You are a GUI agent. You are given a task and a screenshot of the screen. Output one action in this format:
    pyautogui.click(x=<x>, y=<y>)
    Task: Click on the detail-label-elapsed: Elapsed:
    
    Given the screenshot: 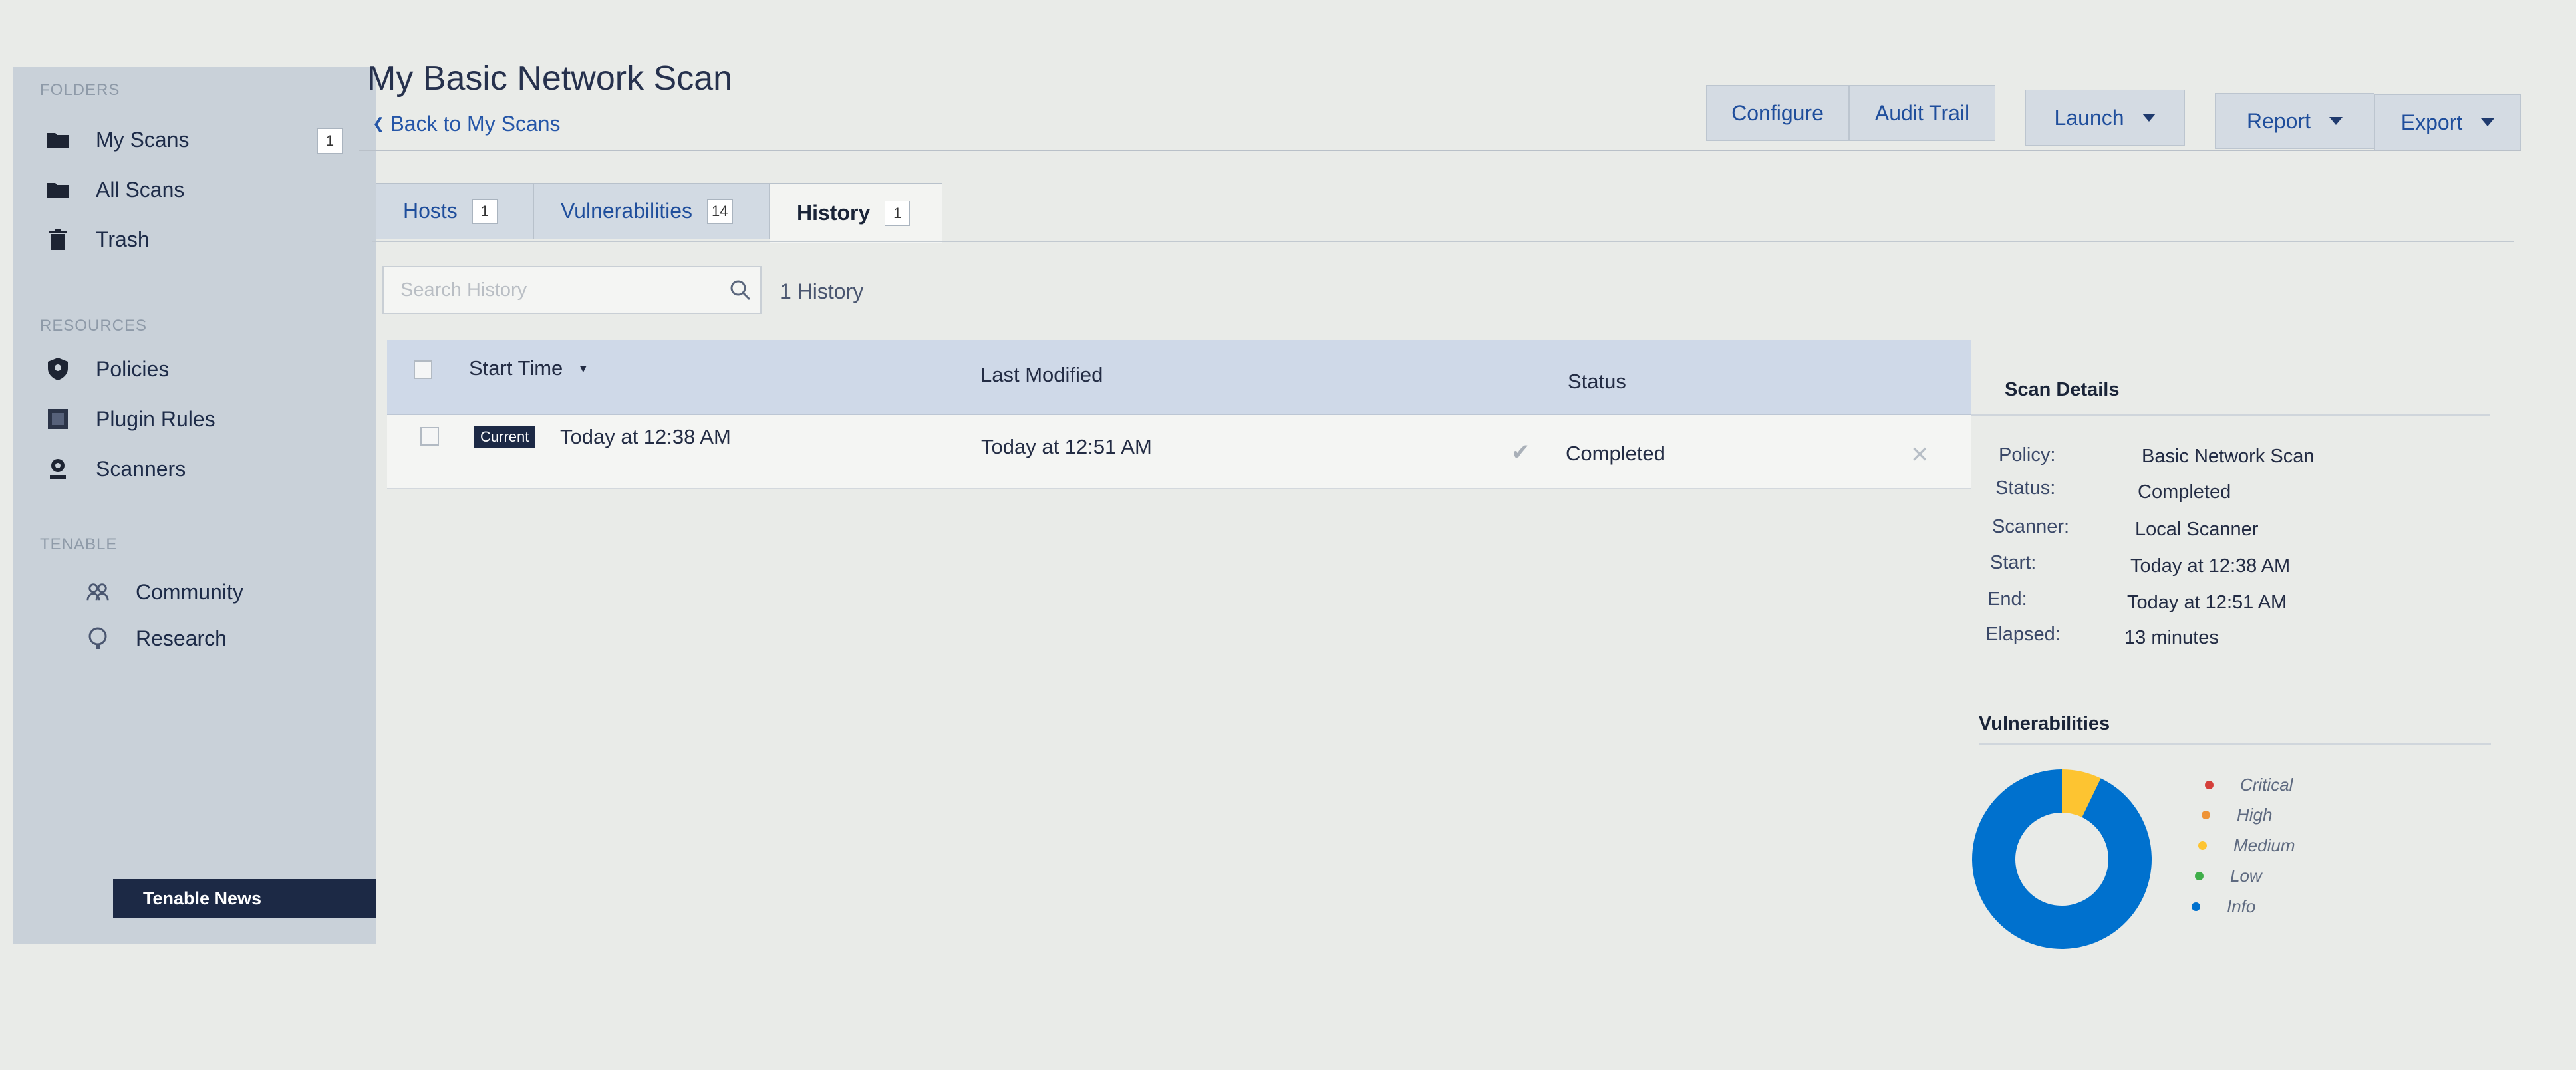 What is the action you would take?
    pyautogui.click(x=2023, y=634)
    